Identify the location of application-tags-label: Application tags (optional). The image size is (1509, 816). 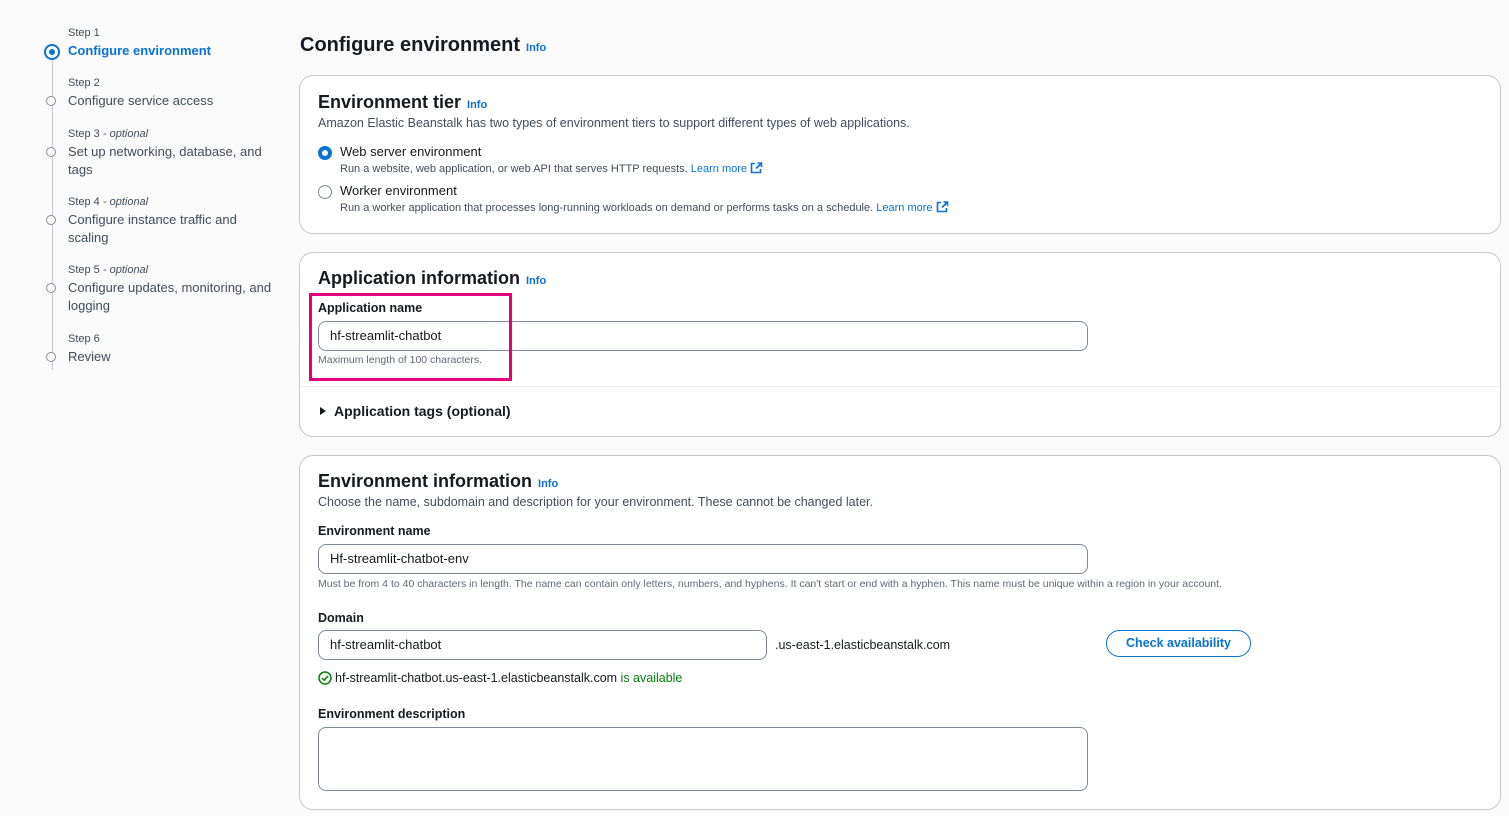
(422, 411).